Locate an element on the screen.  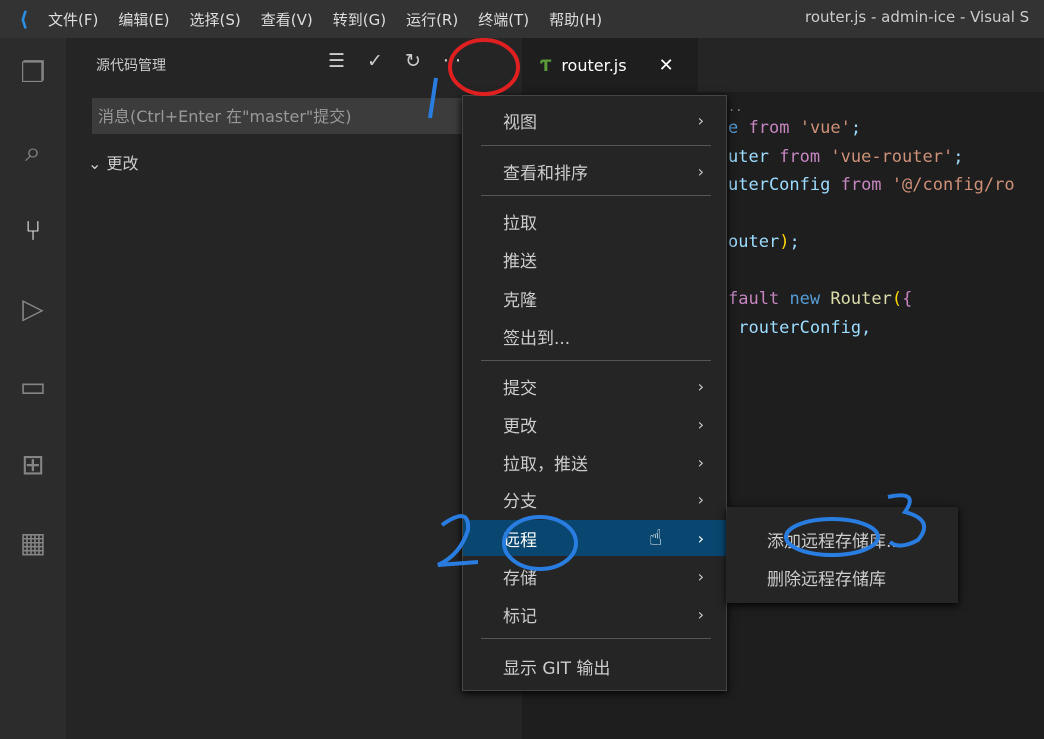
menu-item-stash: 存储 › is located at coordinates (594, 576).